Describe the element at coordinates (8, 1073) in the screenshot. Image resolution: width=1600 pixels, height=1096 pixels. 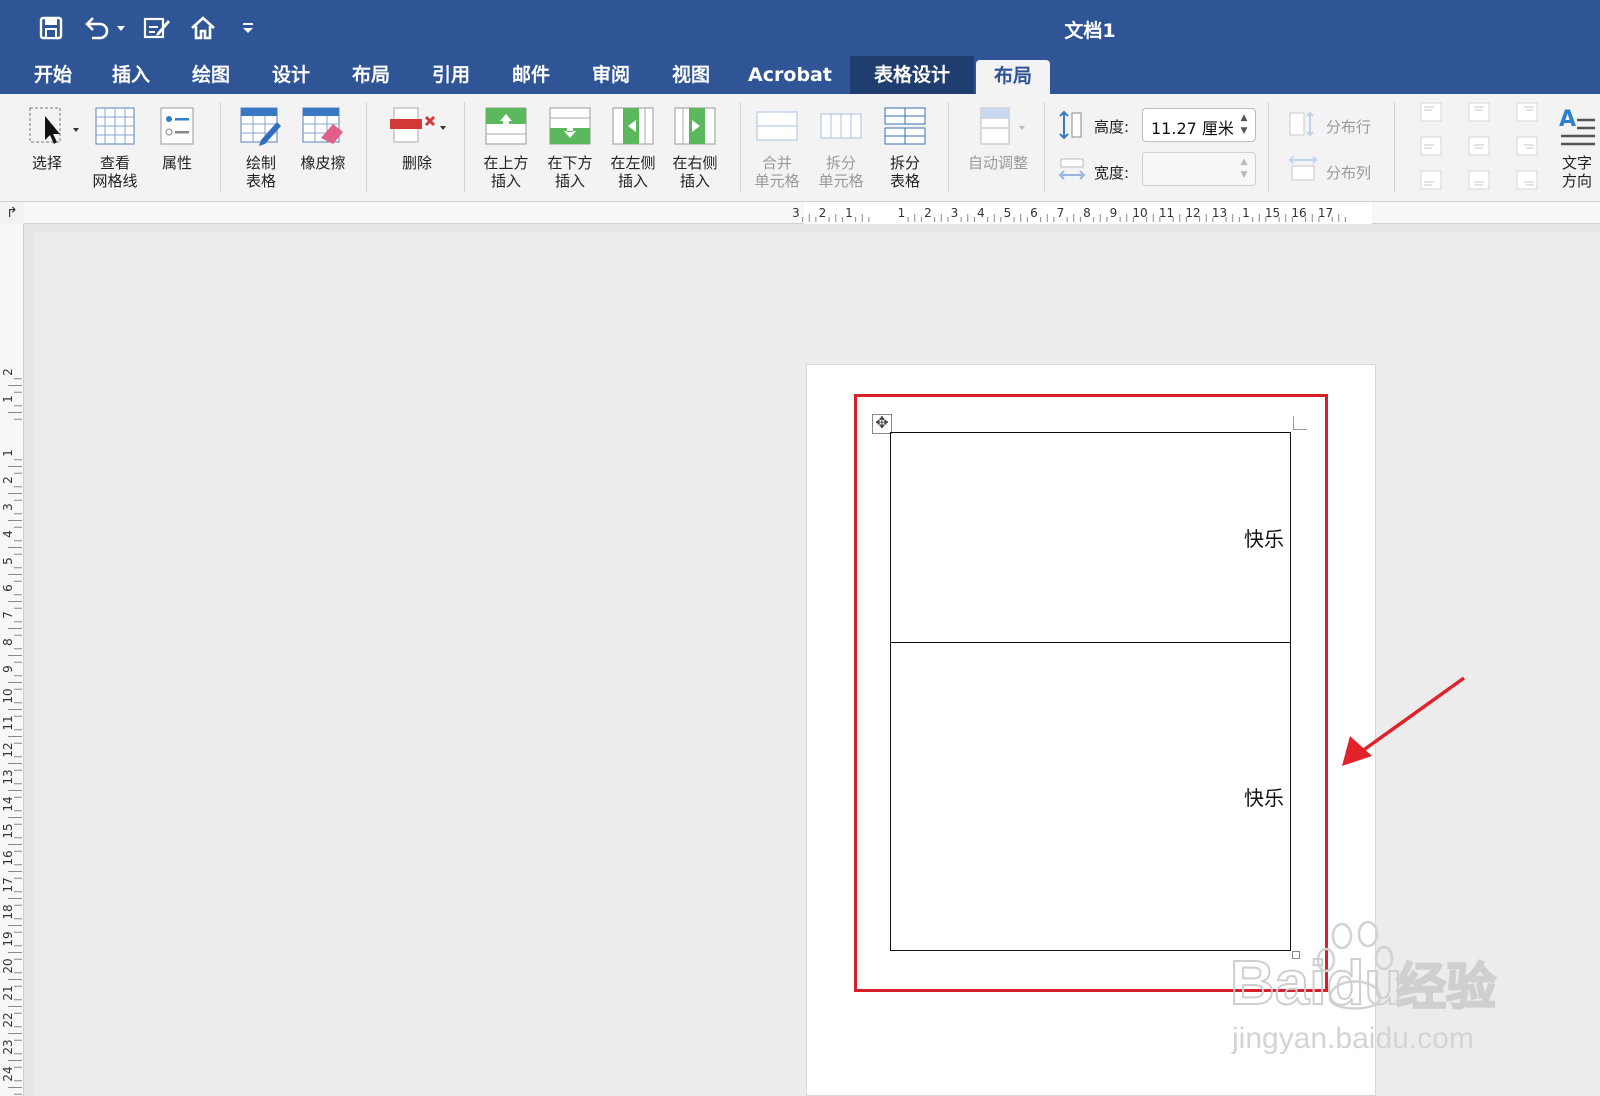
I see `ruler-label: 24` at that location.